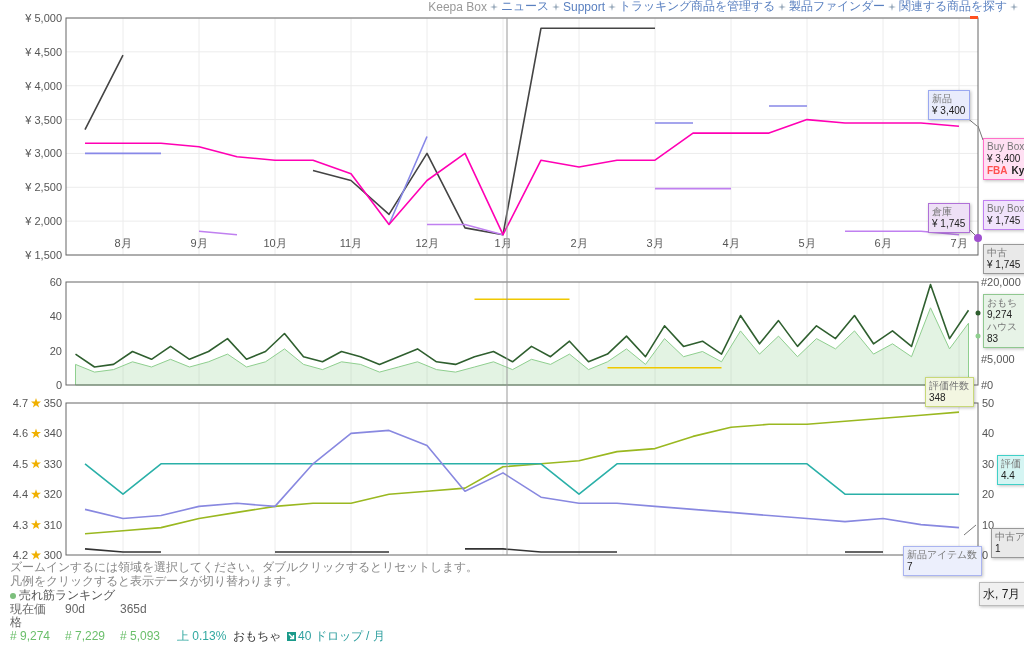 The width and height of the screenshot is (1024, 646). I want to click on month-label: 7月, so click(959, 243).